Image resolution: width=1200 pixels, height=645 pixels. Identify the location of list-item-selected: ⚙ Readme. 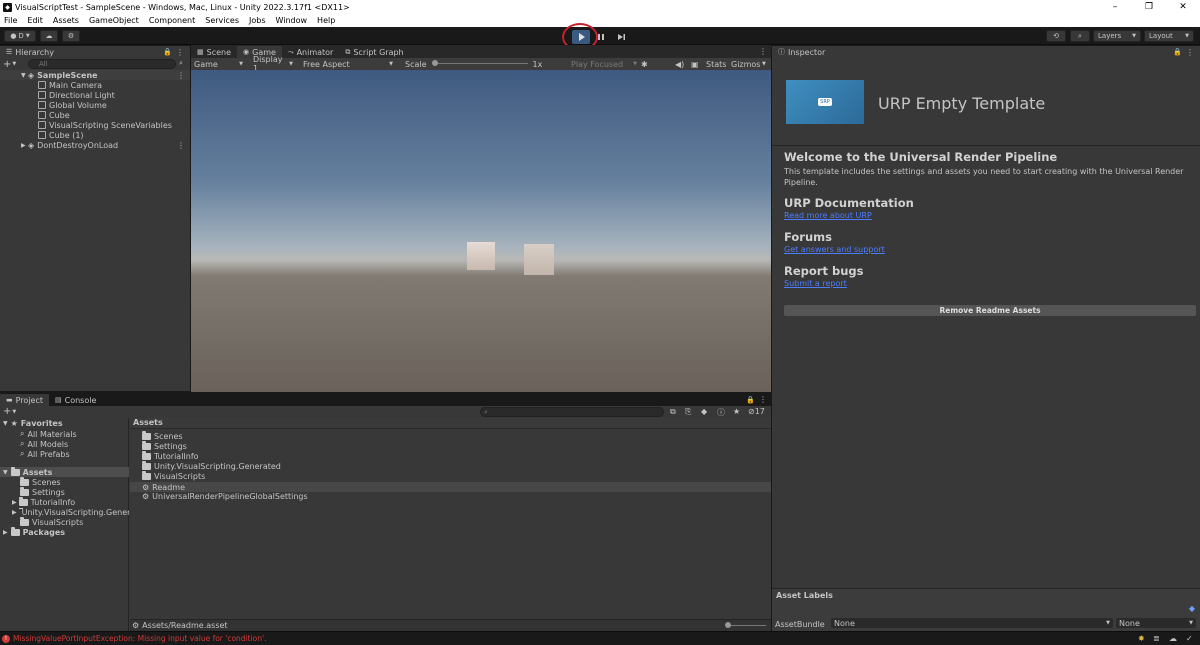
(450, 487).